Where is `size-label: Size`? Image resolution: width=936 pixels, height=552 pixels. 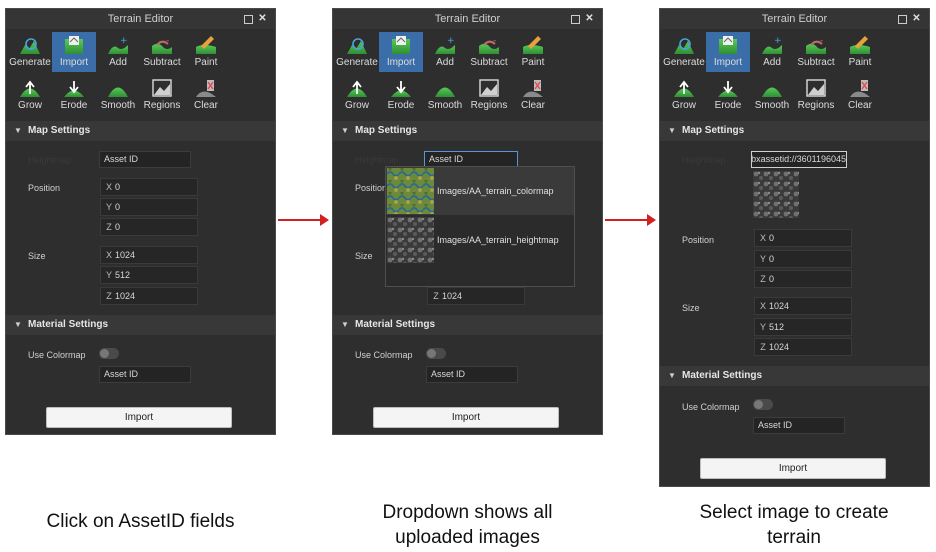
size-label: Size is located at coordinates (691, 308).